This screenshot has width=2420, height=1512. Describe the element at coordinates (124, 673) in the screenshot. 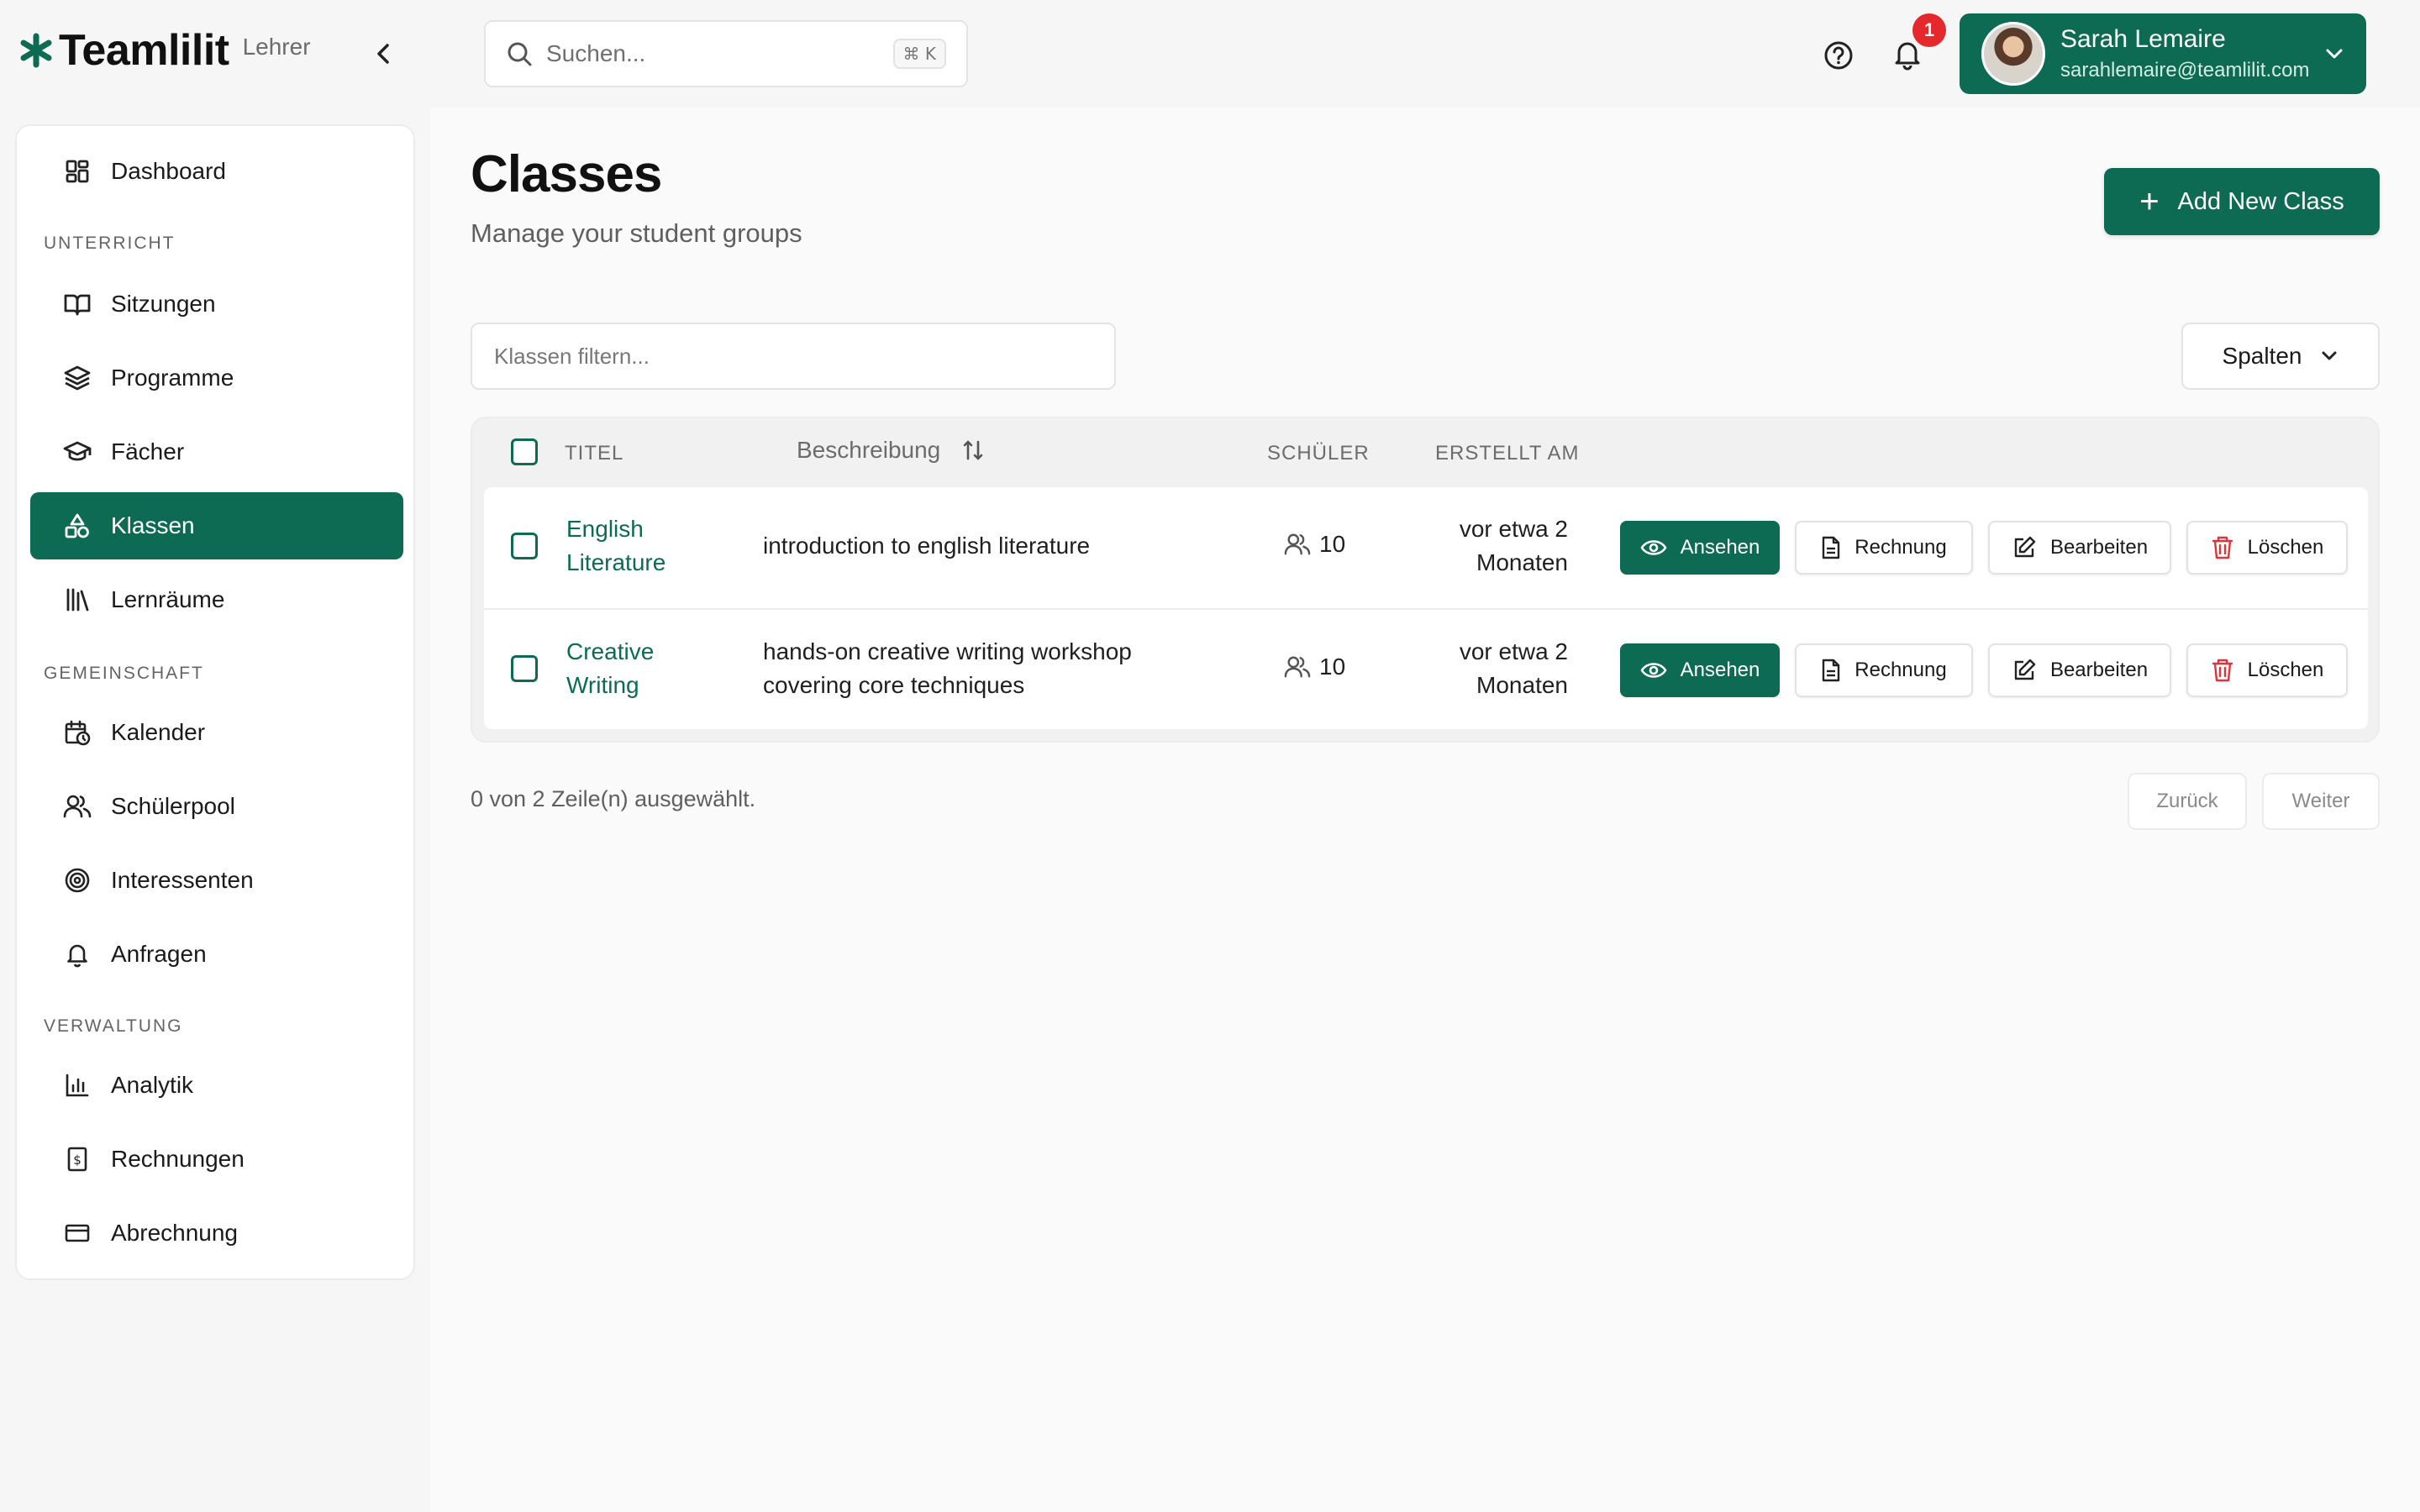

I see `sidebar-section-gemeinschaft: GEMEINSCHAFT` at that location.